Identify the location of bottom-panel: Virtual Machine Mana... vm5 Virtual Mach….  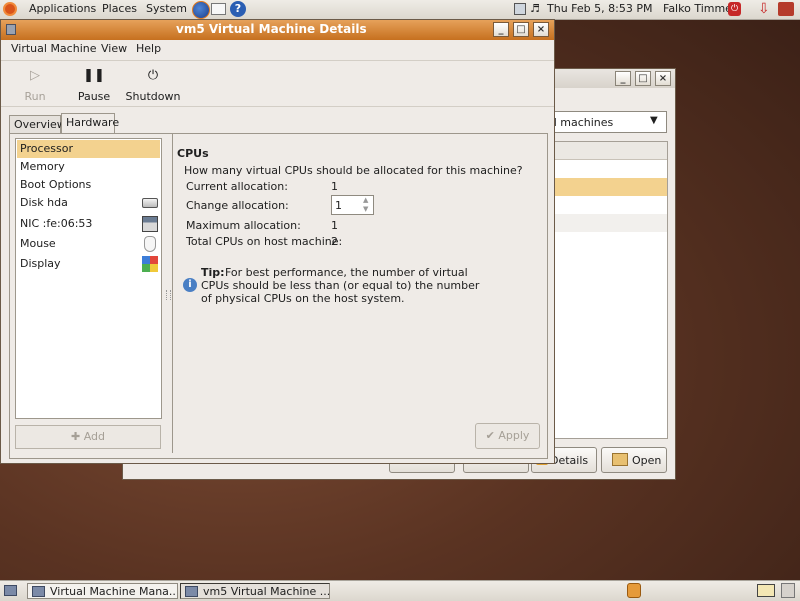
(400, 590).